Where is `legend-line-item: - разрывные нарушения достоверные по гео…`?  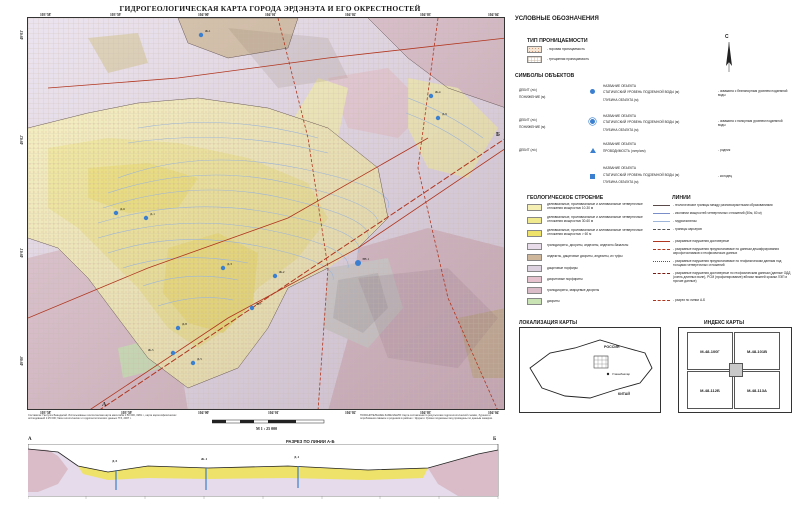 legend-line-item: - разрывные нарушения достоверные по гео… is located at coordinates (732, 277).